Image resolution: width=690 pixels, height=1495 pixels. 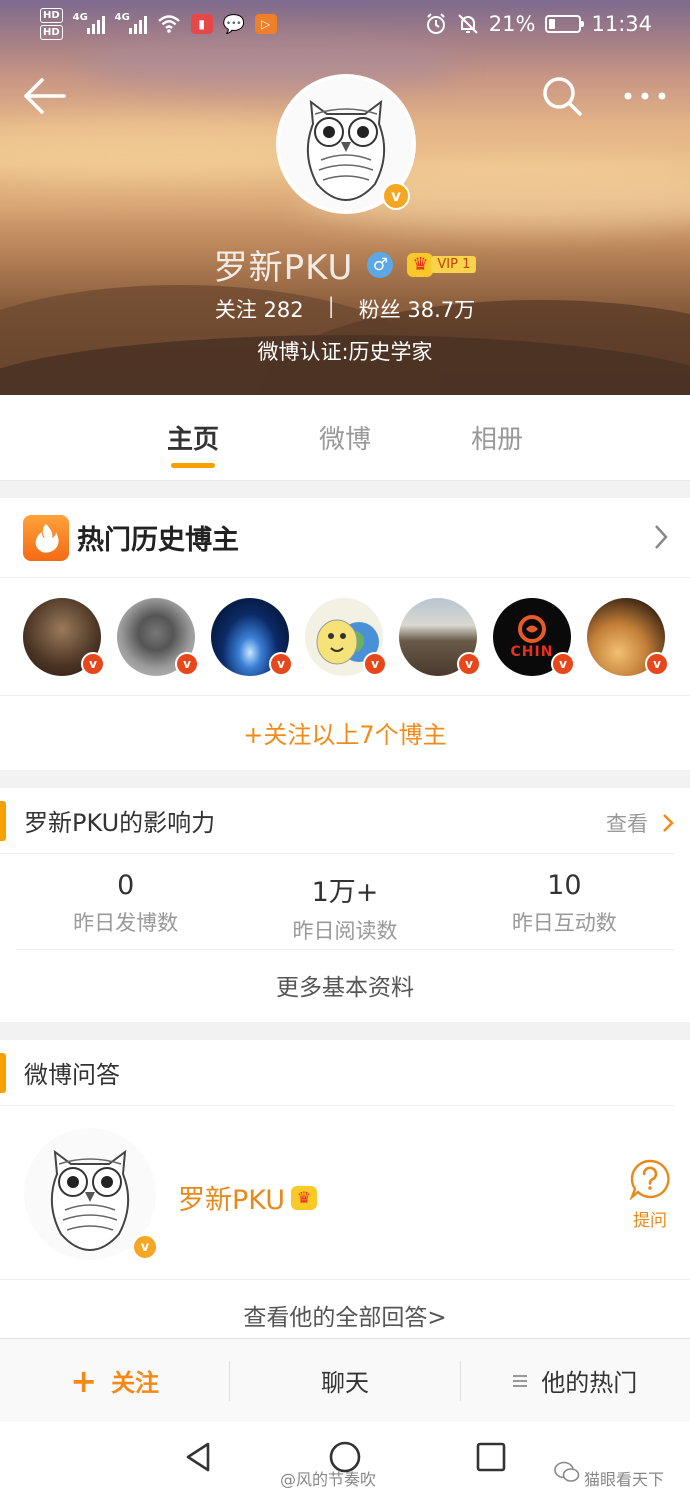 What do you see at coordinates (564, 901) in the screenshot?
I see `metric-interactions: 10 昨日互动数` at bounding box center [564, 901].